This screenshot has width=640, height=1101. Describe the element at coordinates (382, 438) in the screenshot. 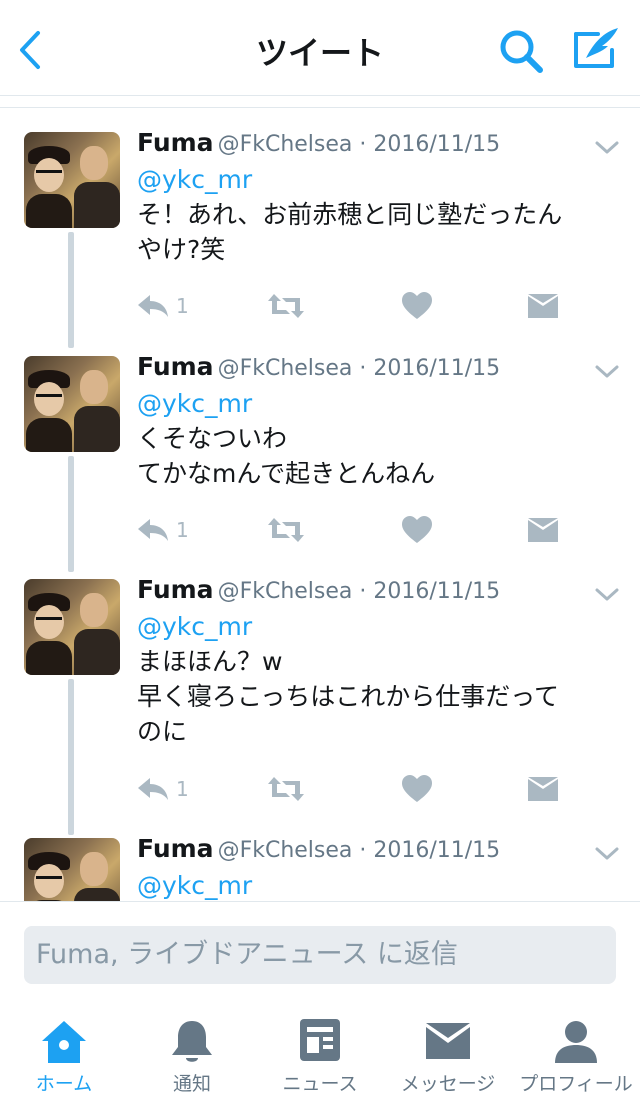

I see `tweet-text: @ykc_mr くそなついわ てかなmんで起きとんねん` at that location.